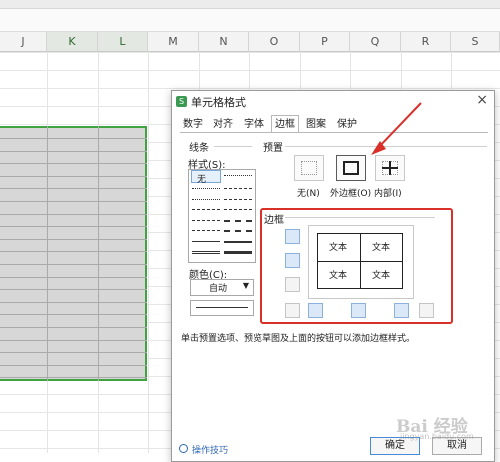  Describe the element at coordinates (396, 128) in the screenshot. I see `annotation-arrow` at that location.